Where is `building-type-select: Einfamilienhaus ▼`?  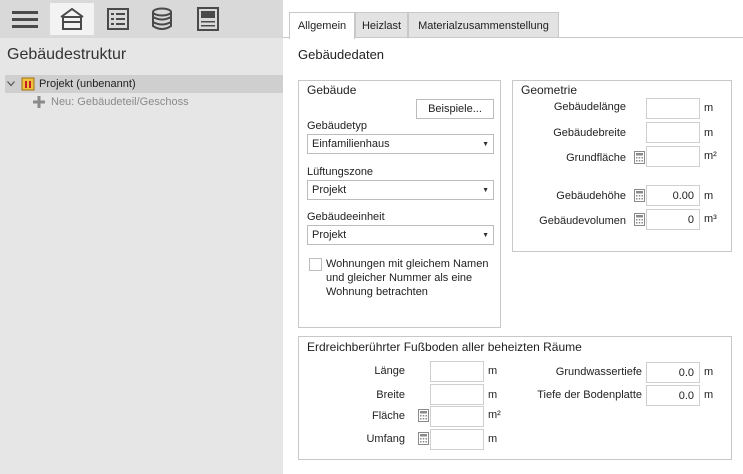 building-type-select: Einfamilienhaus ▼ is located at coordinates (400, 144).